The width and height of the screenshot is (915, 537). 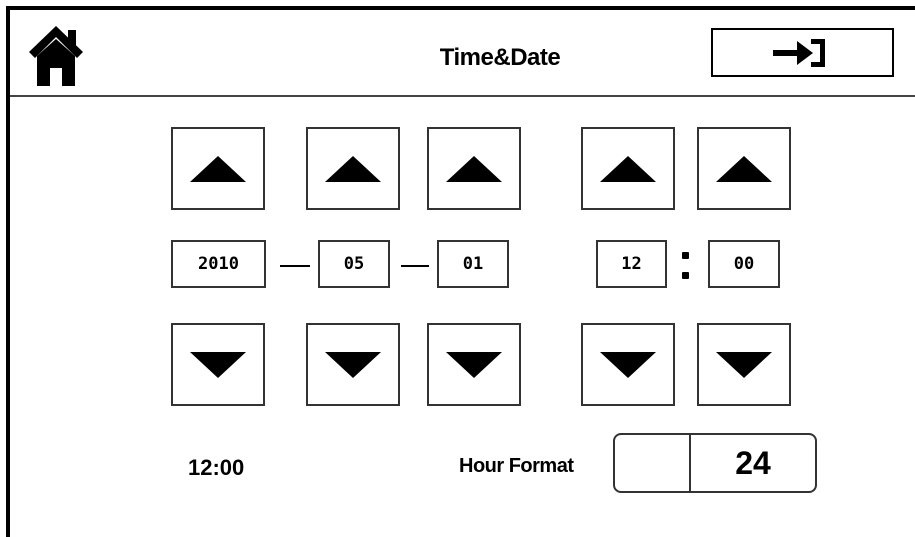 What do you see at coordinates (686, 265) in the screenshot?
I see `time-separator` at bounding box center [686, 265].